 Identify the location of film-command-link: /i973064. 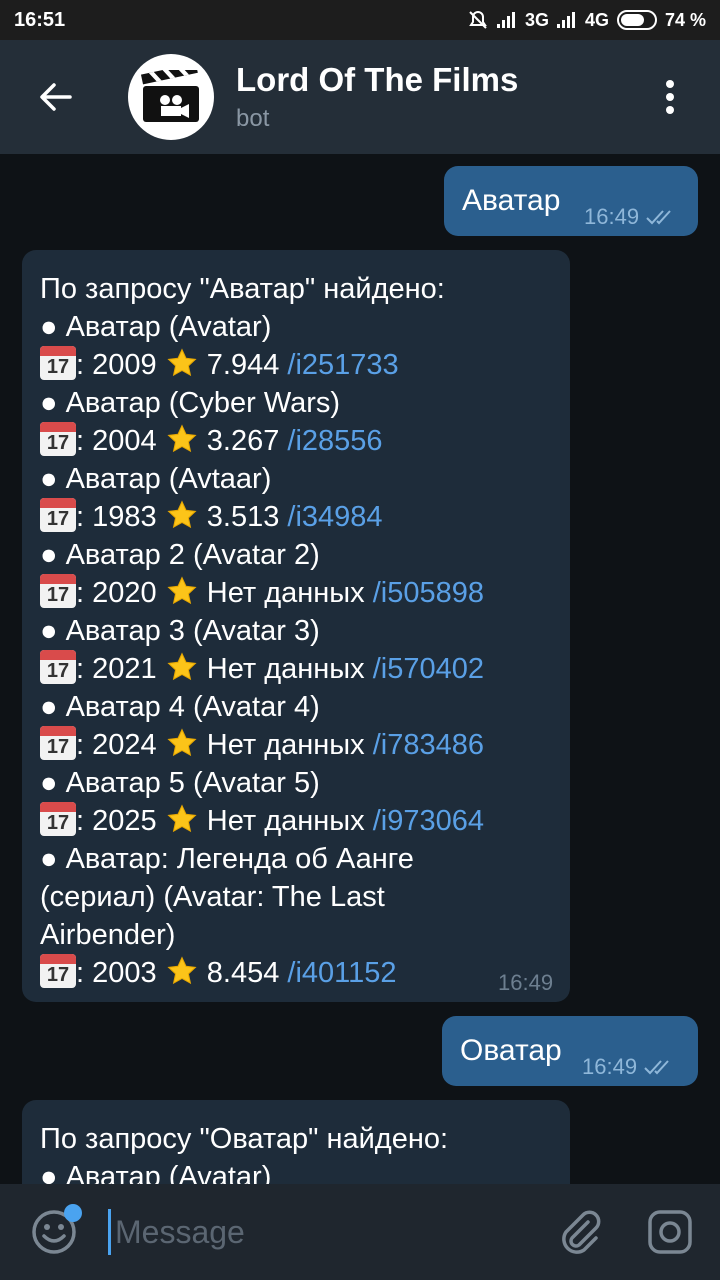
(428, 821).